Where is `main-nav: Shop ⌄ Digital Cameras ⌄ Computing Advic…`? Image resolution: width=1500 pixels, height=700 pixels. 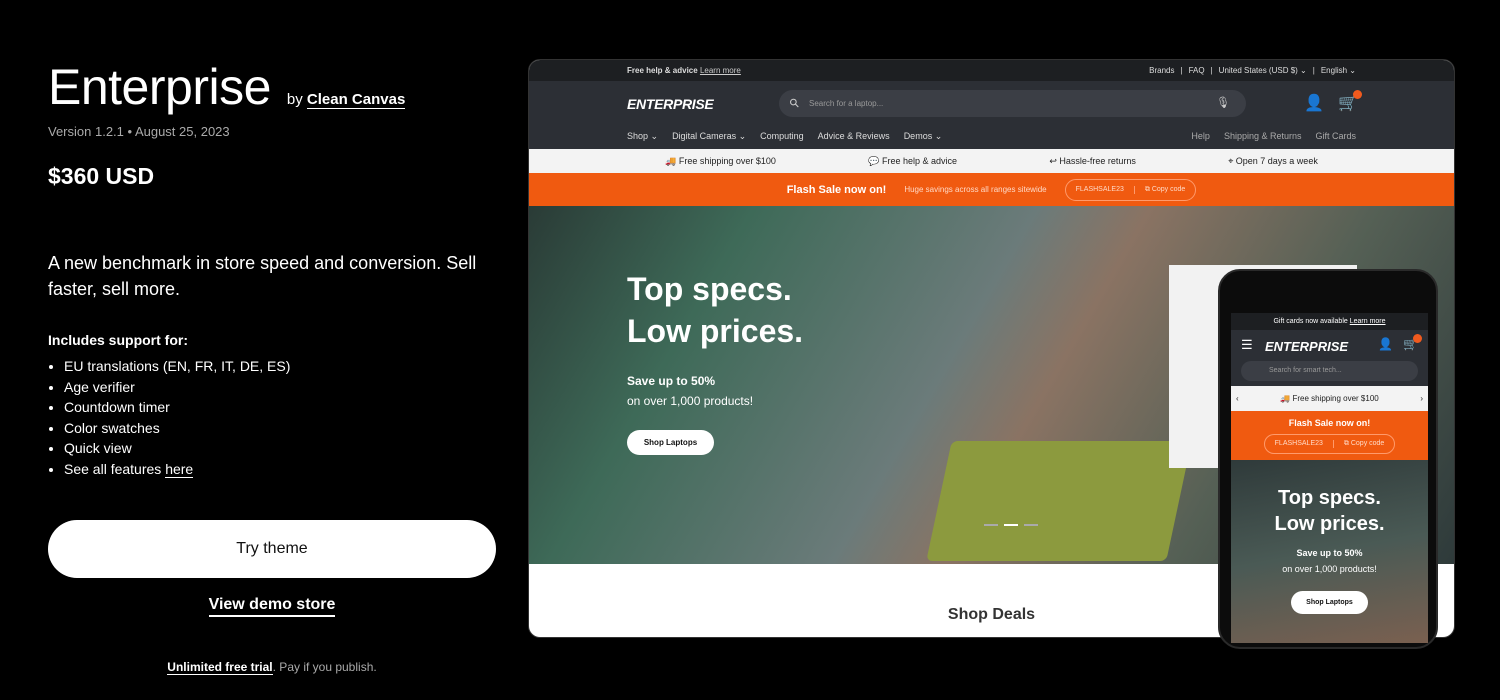 main-nav: Shop ⌄ Digital Cameras ⌄ Computing Advic… is located at coordinates (991, 136).